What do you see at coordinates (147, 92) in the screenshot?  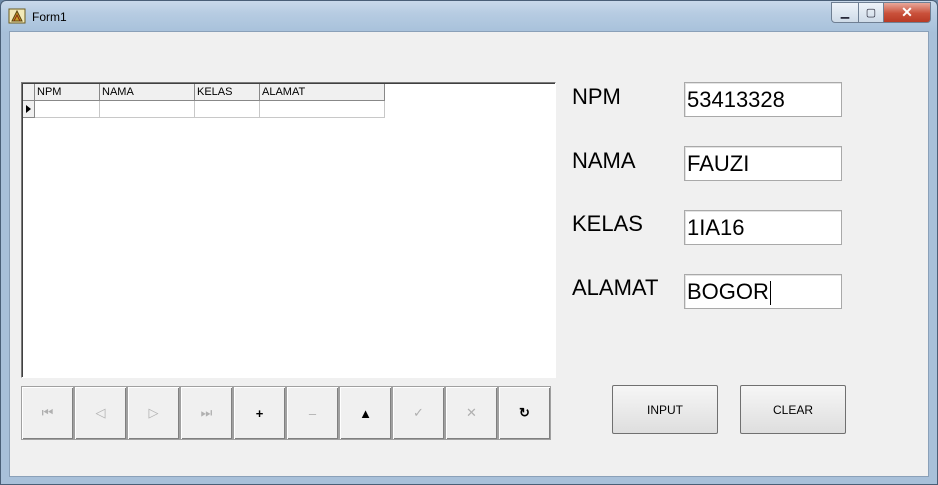 I see `column-header-nama: NAMA` at bounding box center [147, 92].